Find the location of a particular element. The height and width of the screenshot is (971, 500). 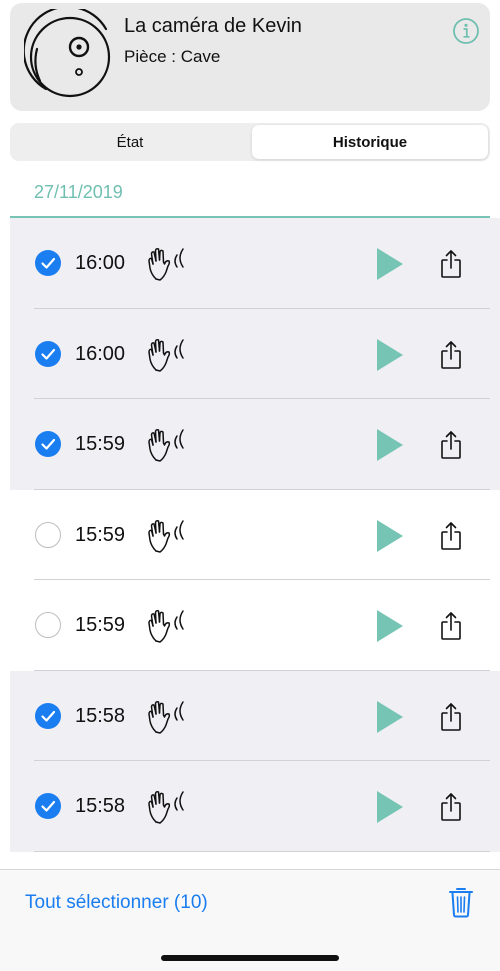

select-all-button: Tout sélectionner (10) is located at coordinates (116, 903).